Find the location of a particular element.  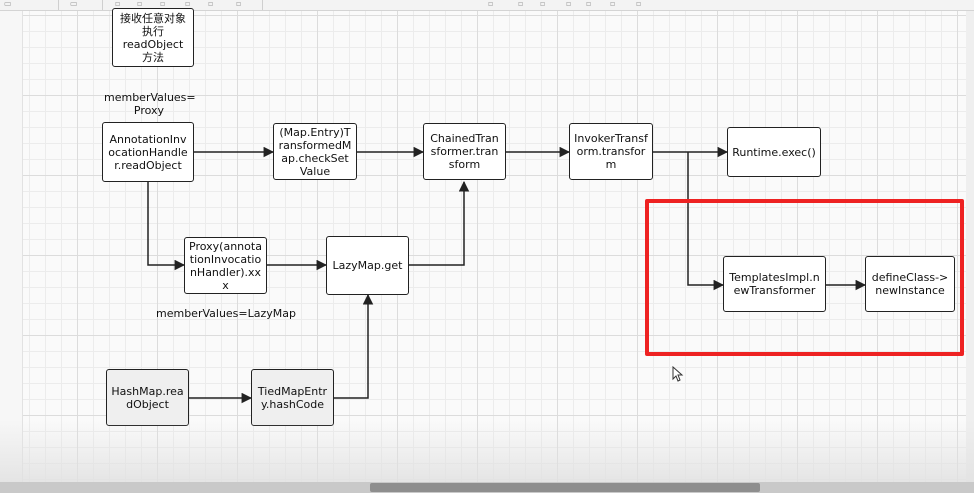

highlight-box is located at coordinates (804, 277).